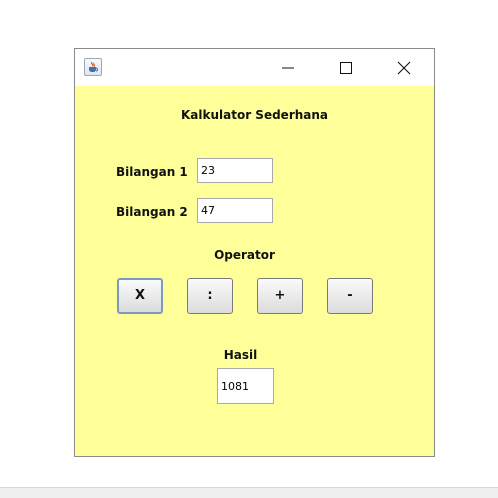  I want to click on hasil-output: 1081, so click(245, 386).